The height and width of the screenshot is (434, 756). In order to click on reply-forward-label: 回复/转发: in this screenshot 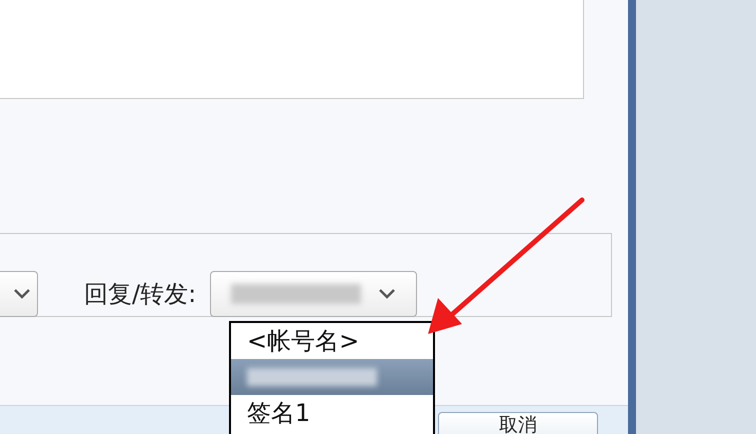, I will do `click(140, 294)`.